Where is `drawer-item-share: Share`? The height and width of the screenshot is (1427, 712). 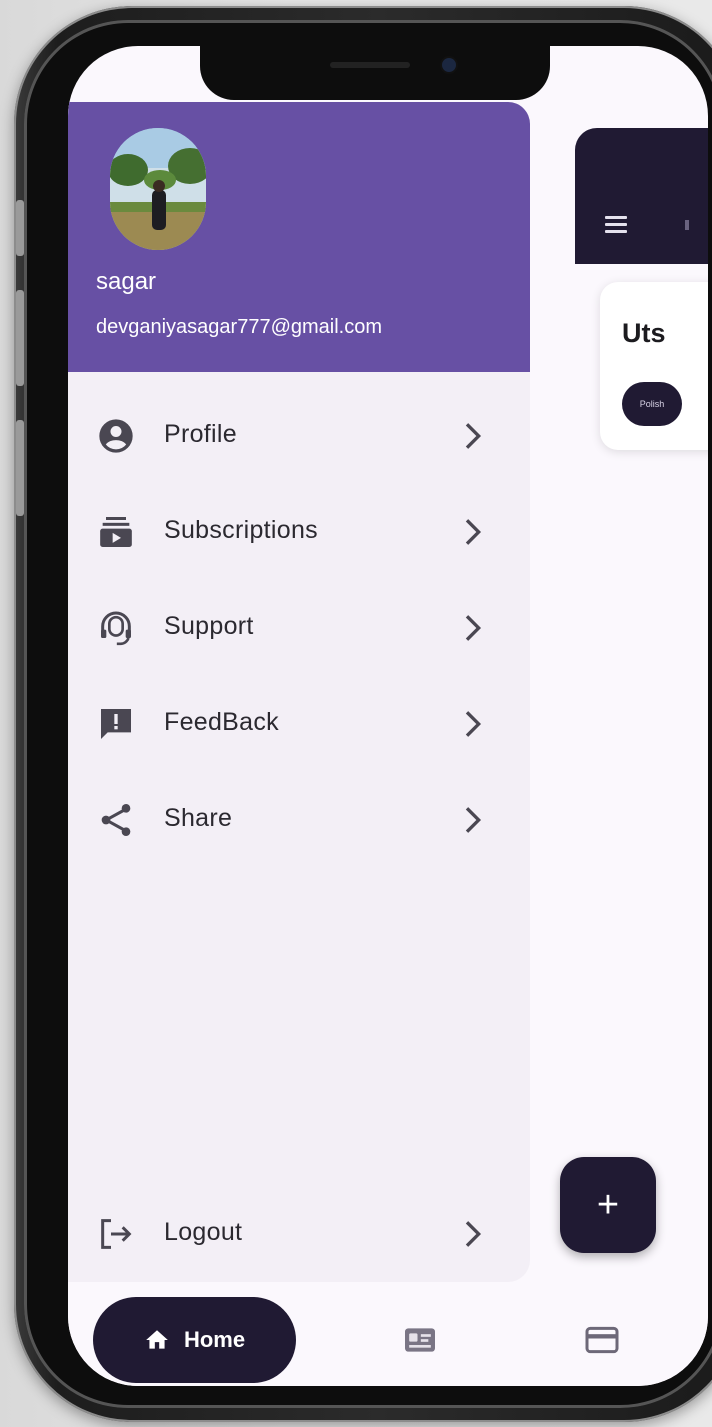
drawer-item-share: Share is located at coordinates (299, 820).